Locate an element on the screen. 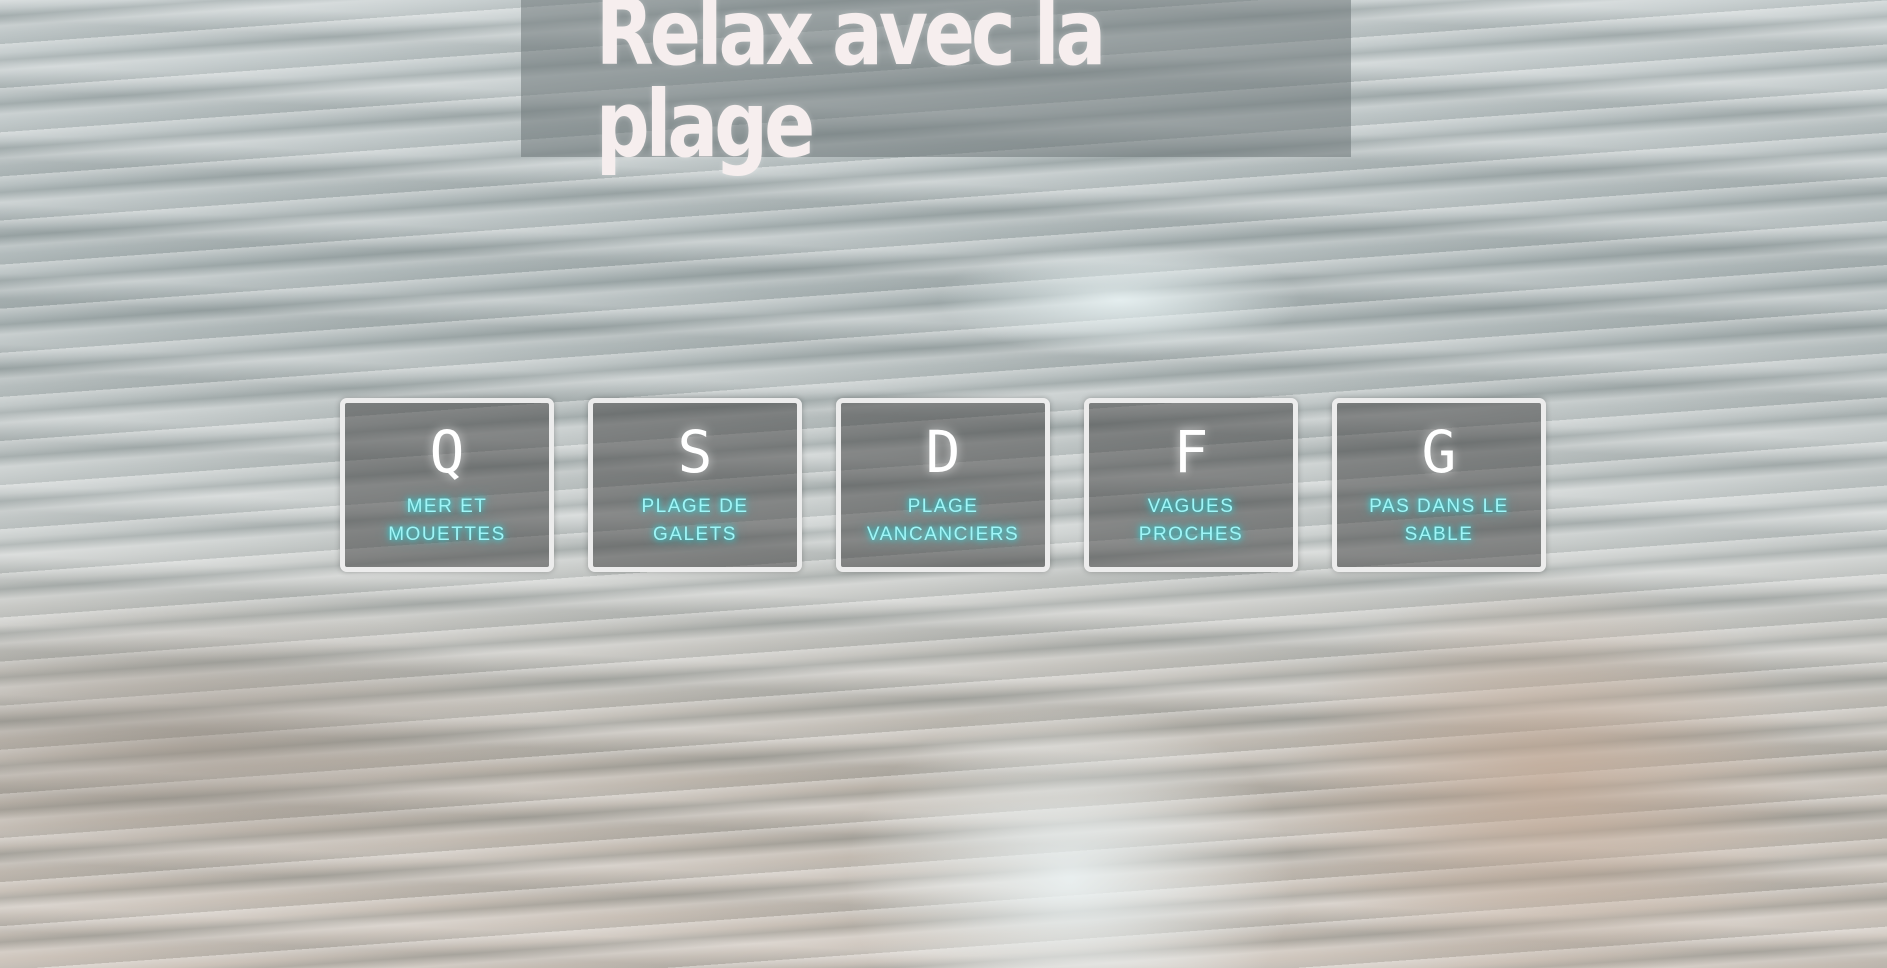  key-letter: Q is located at coordinates (447, 452).